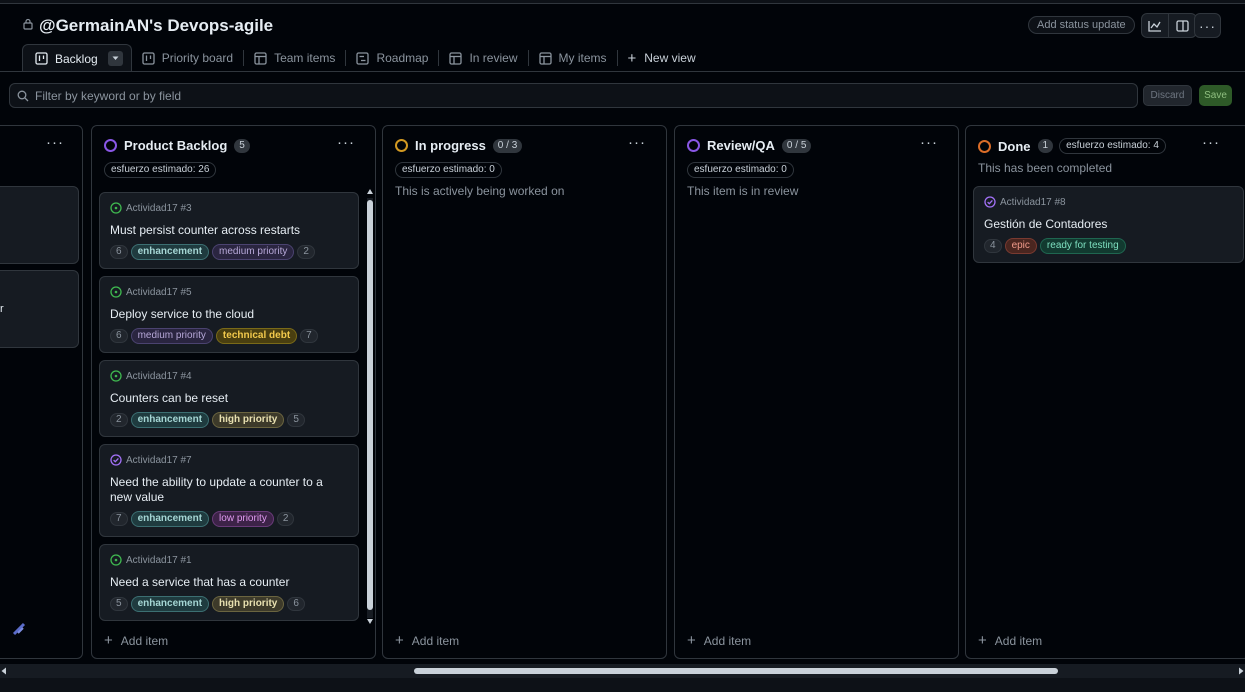 The width and height of the screenshot is (1245, 692). What do you see at coordinates (1215, 95) in the screenshot?
I see `save-button: Save` at bounding box center [1215, 95].